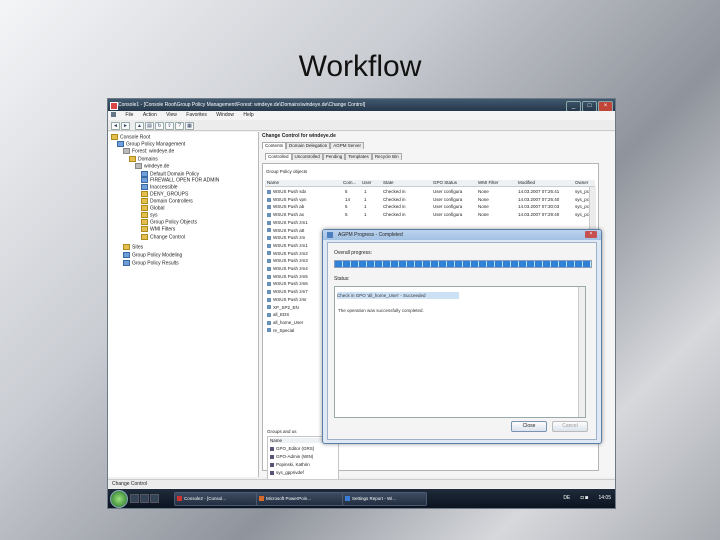 Image resolution: width=720 pixels, height=540 pixels. Describe the element at coordinates (291, 456) in the screenshot. I see `list-item: GPO-Admin (WIN)` at that location.